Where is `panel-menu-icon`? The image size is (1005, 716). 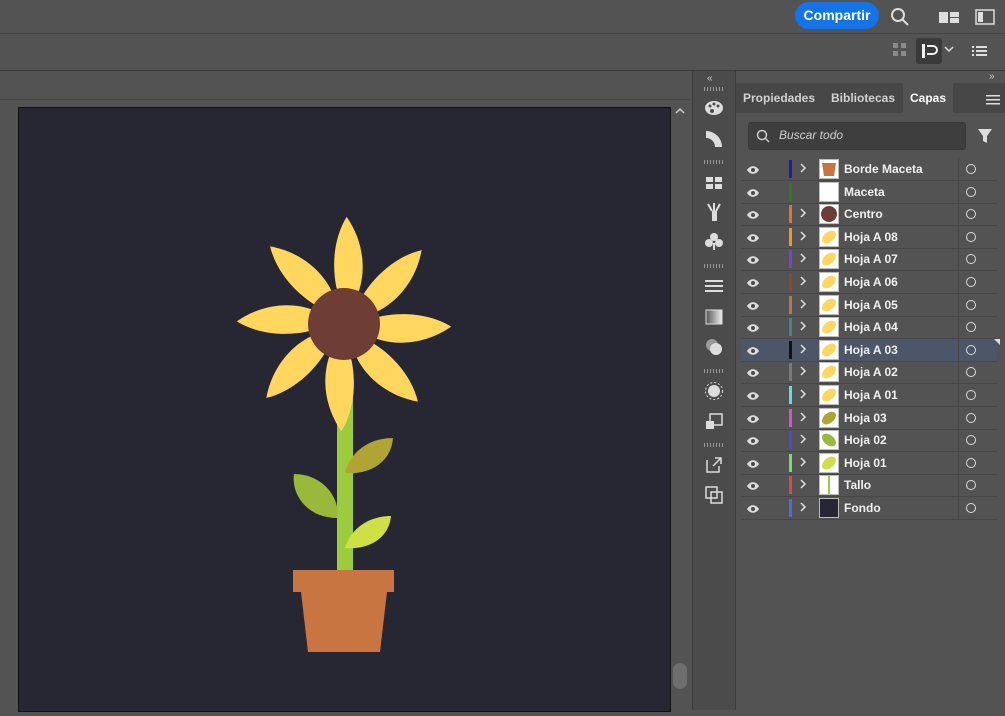 panel-menu-icon is located at coordinates (993, 99).